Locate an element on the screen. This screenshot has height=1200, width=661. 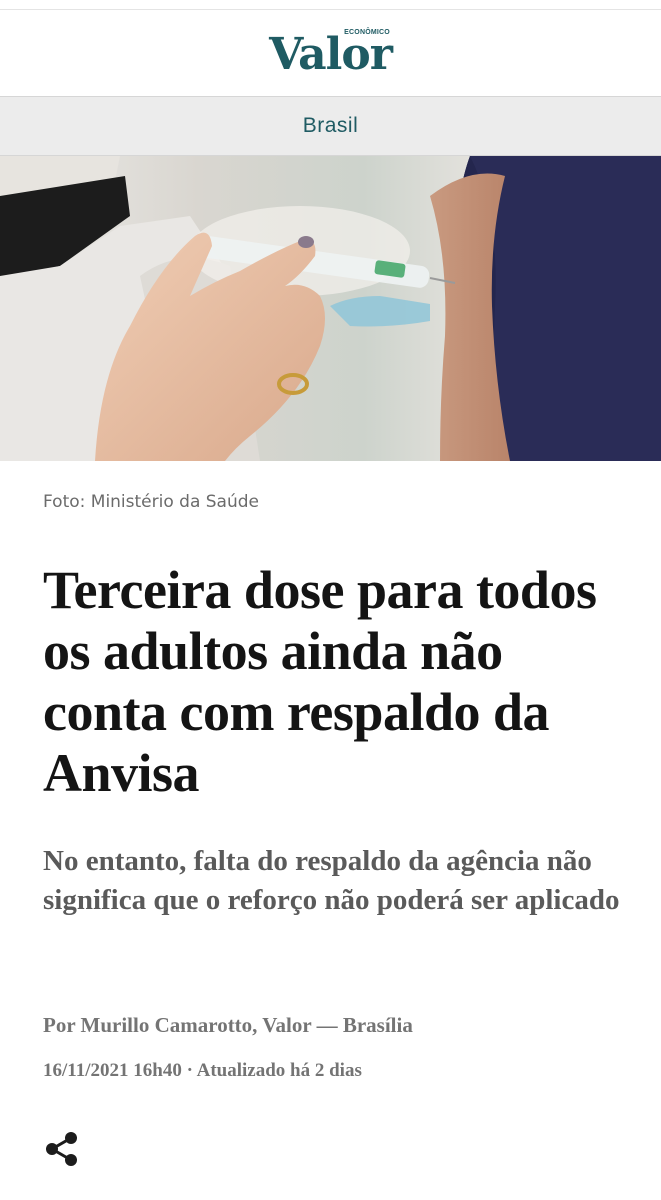
section-bar: Brasil is located at coordinates (330, 126).